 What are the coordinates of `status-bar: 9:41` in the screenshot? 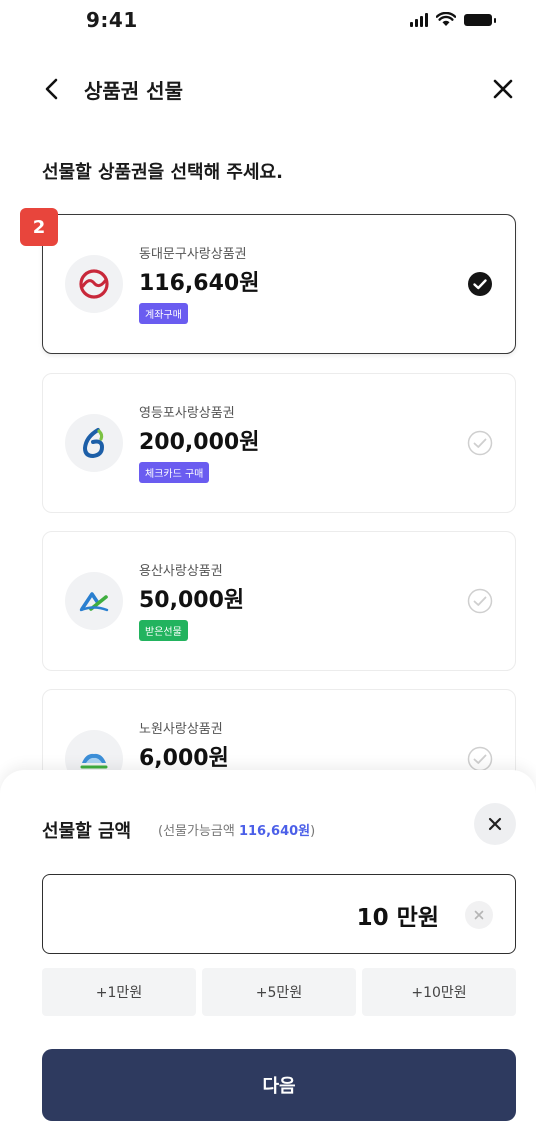 It's located at (268, 22).